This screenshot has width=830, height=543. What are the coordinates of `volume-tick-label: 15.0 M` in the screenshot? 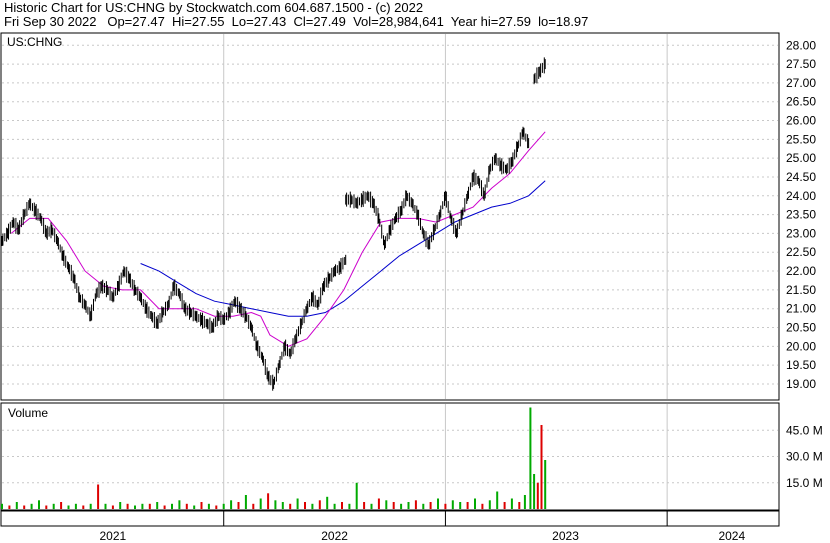 It's located at (804, 483).